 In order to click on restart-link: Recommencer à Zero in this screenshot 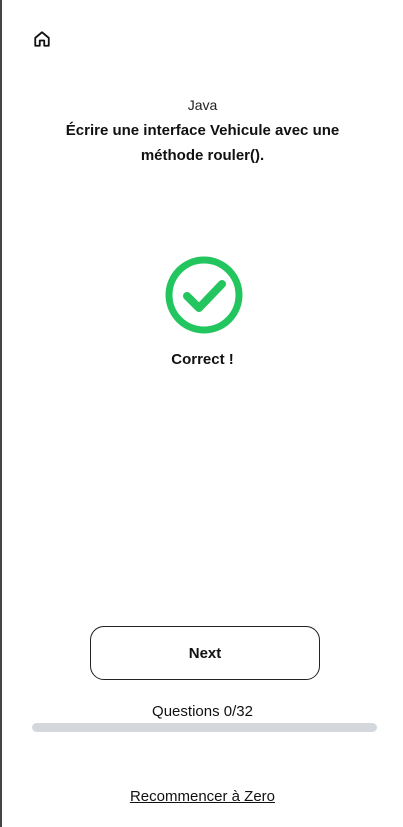, I will do `click(202, 796)`.